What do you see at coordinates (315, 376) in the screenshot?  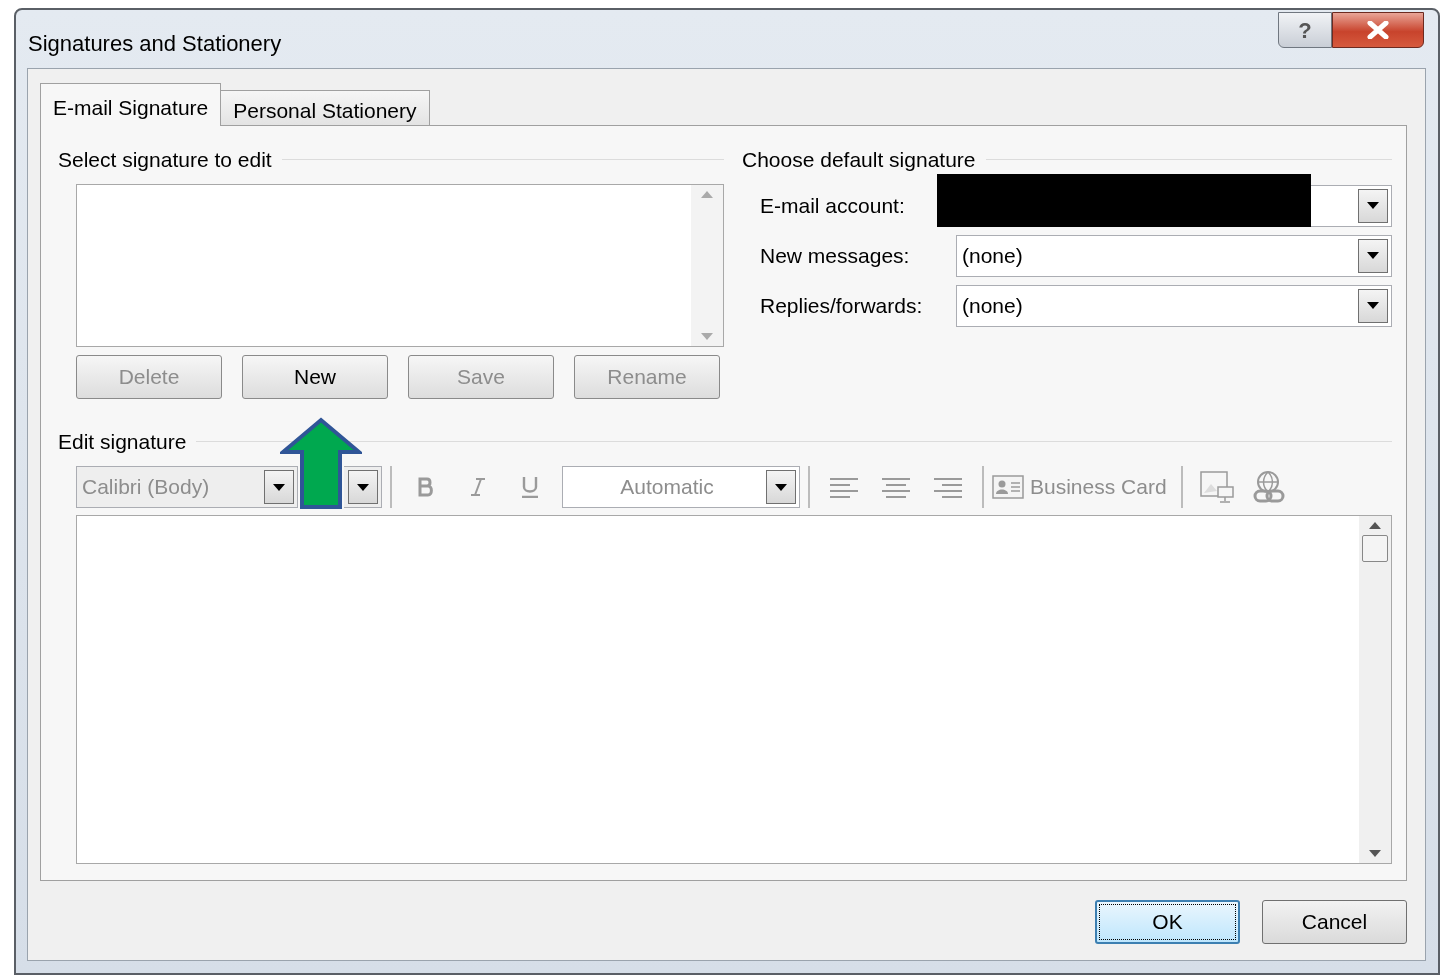 I see `button: New` at bounding box center [315, 376].